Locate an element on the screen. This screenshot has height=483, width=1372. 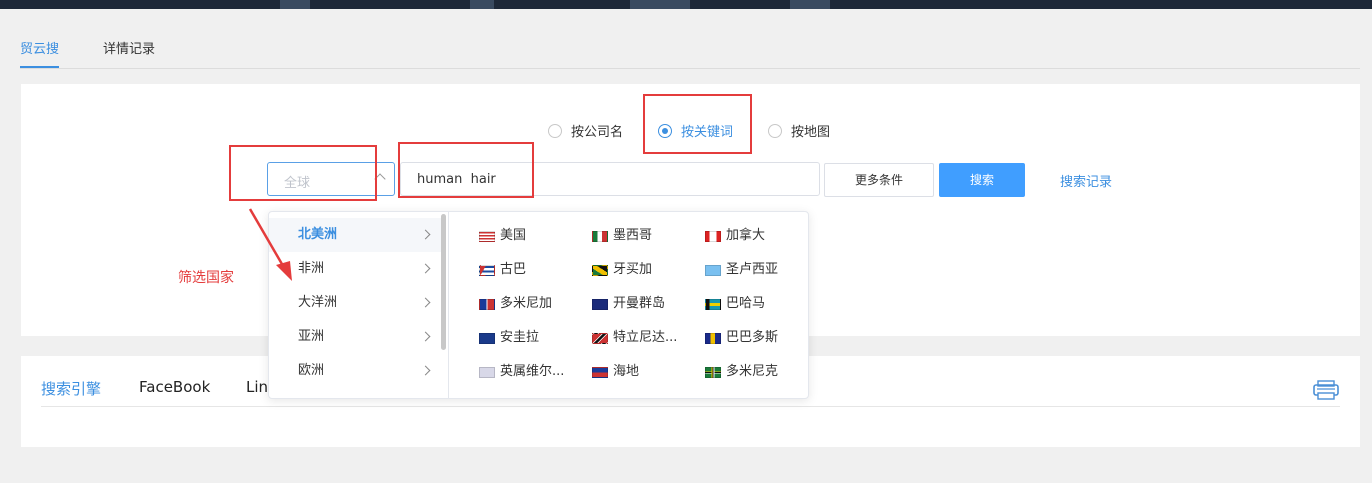
scrollbar-thumb is located at coordinates (443, 282).